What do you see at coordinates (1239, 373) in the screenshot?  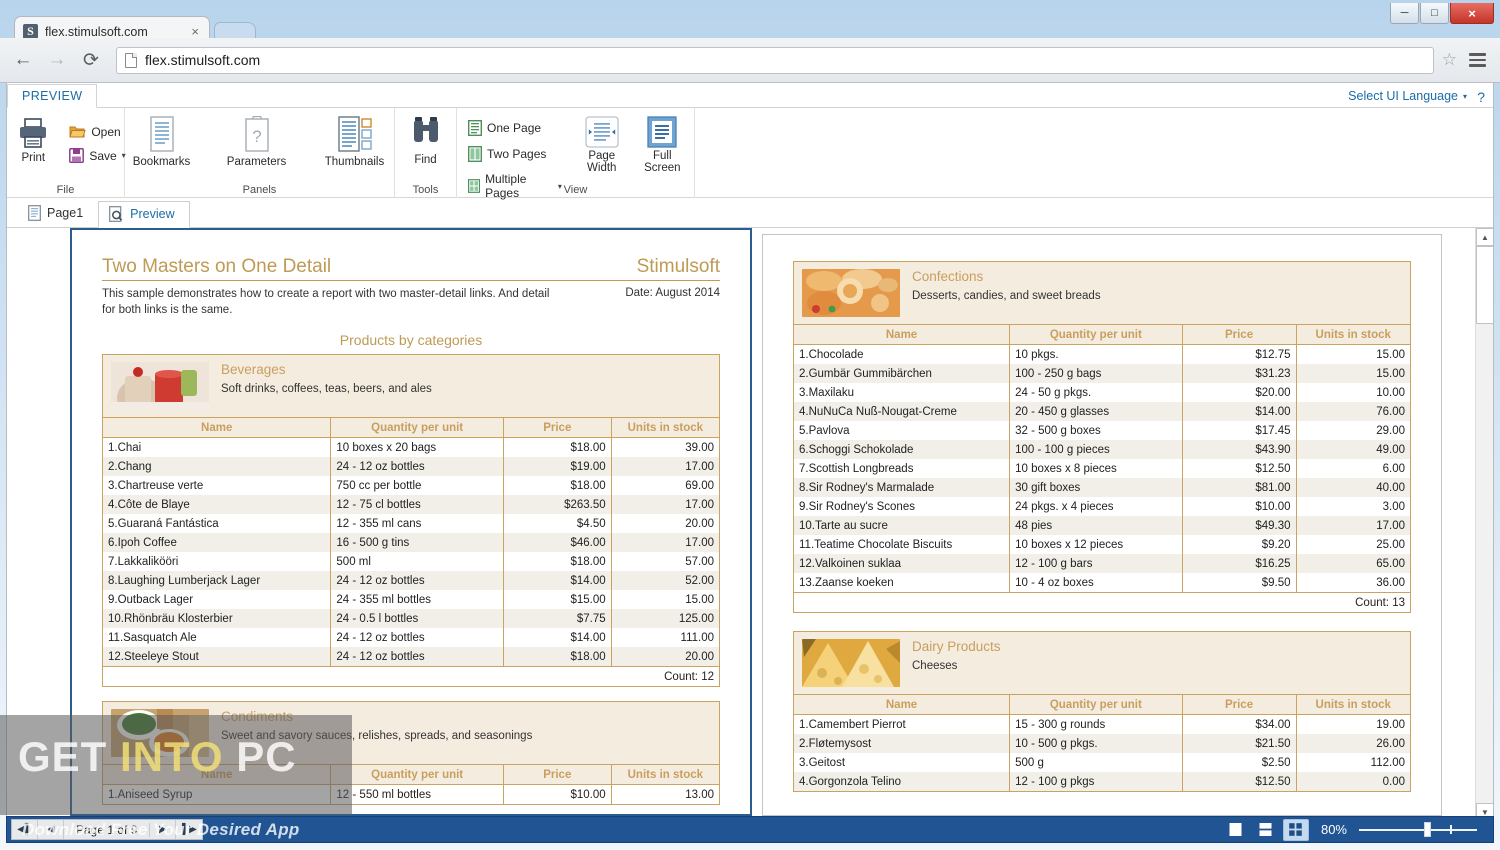 I see `cell-price: $31.23` at bounding box center [1239, 373].